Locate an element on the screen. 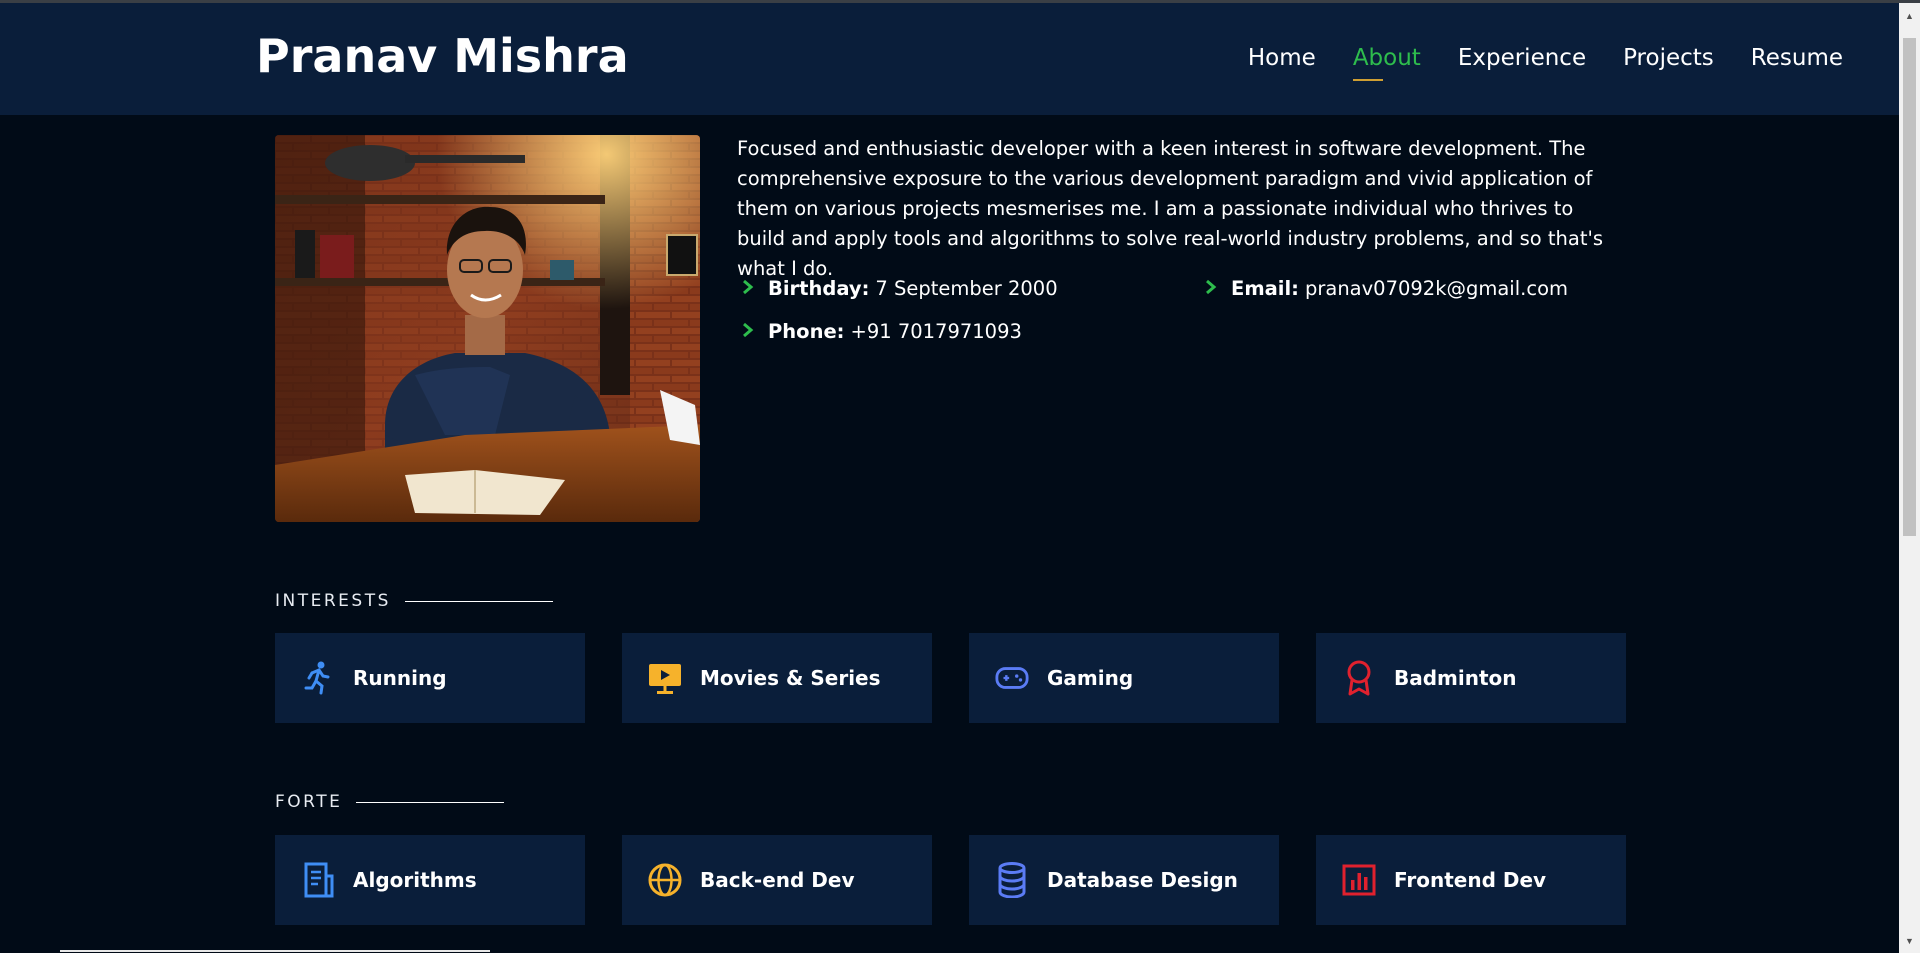 Image resolution: width=1920 pixels, height=953 pixels. gamepad-icon is located at coordinates (1012, 678).